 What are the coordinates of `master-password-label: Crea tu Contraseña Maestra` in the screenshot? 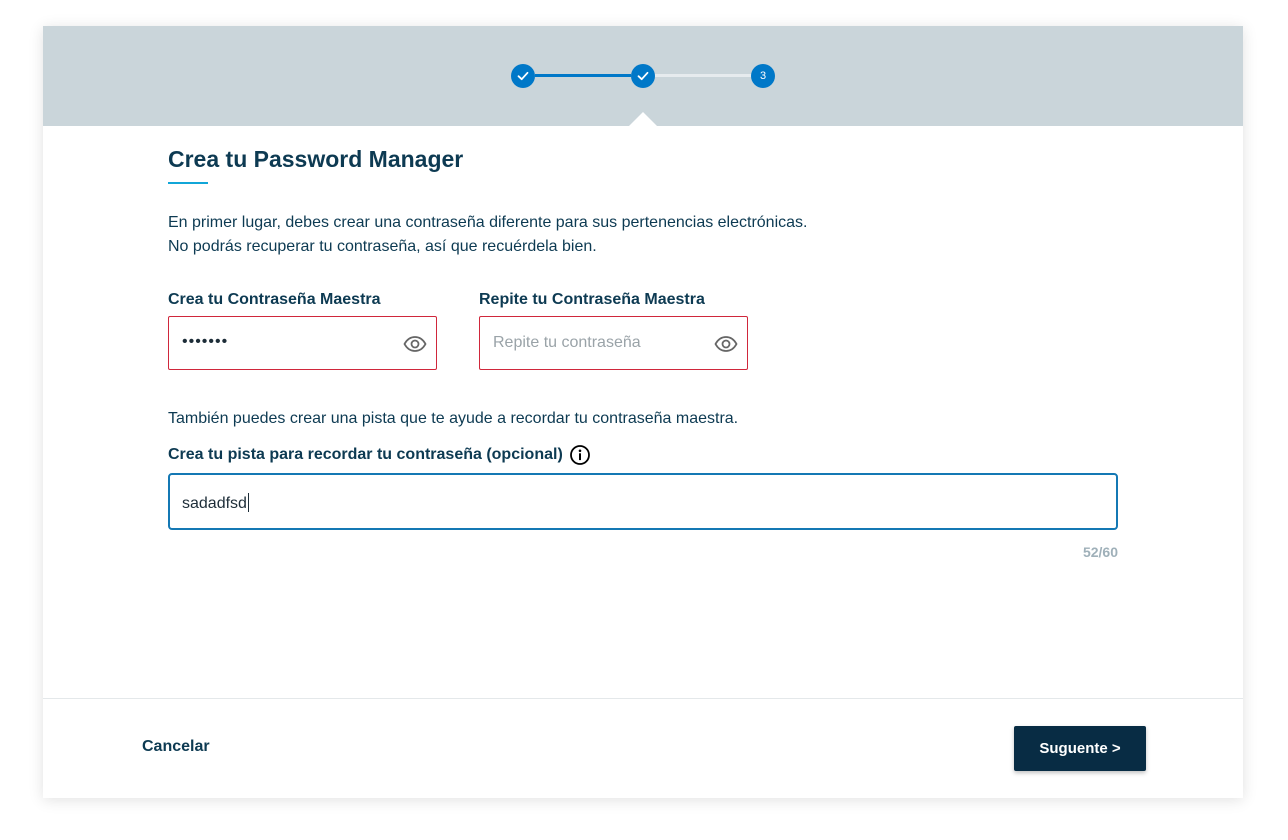 It's located at (274, 299).